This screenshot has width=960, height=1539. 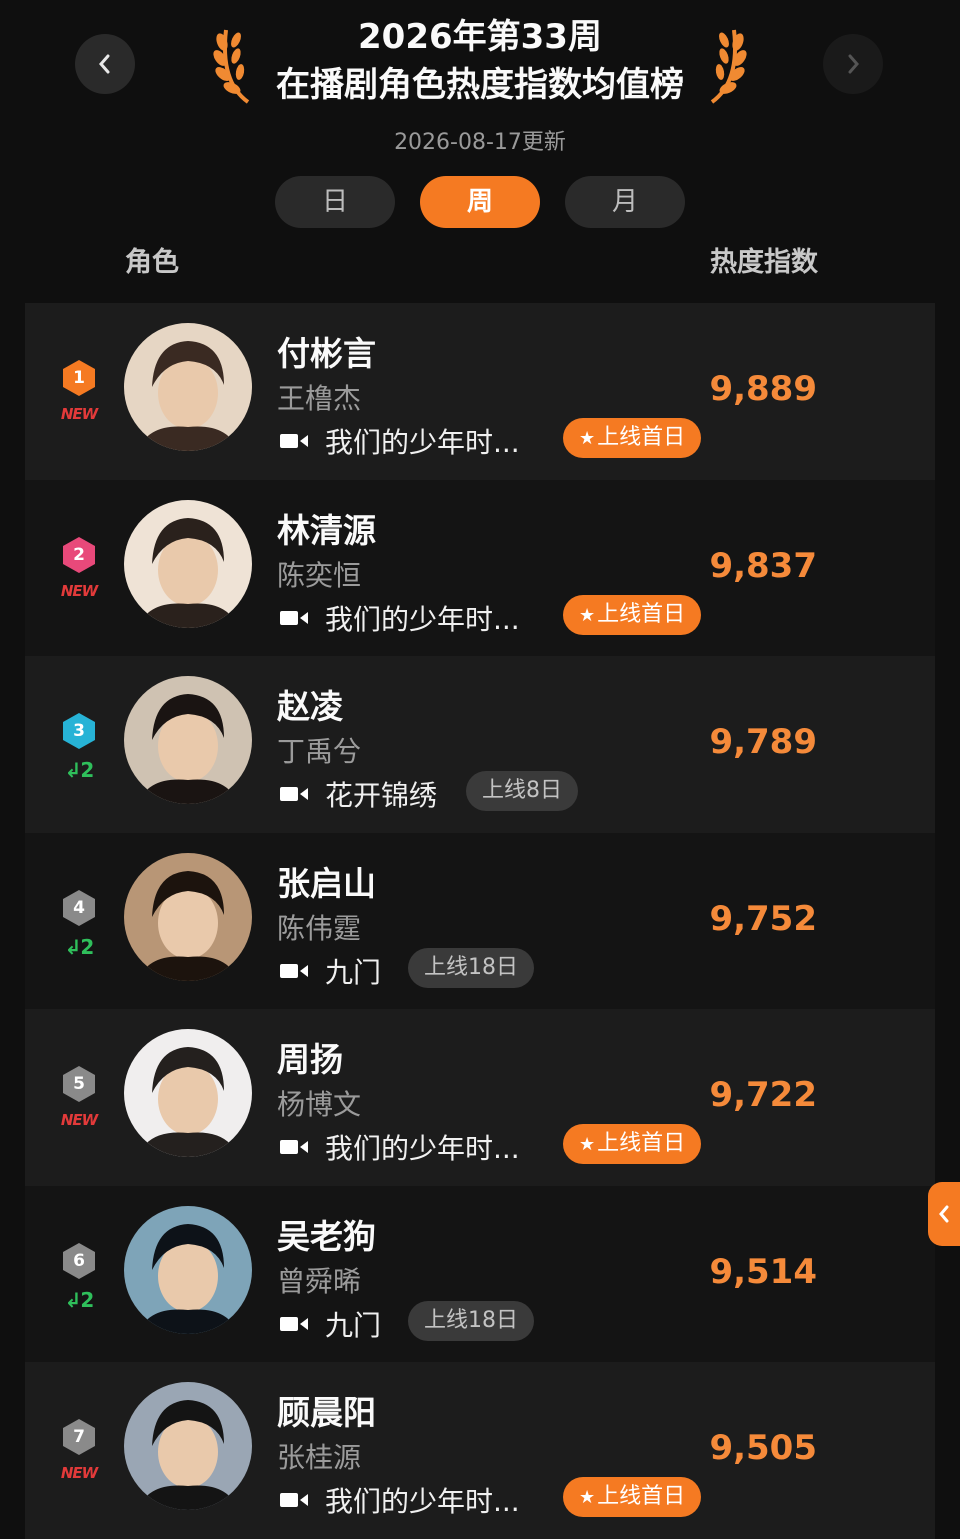 I want to click on table-row: 2 NEW 林清源 陈奕恒 我们的少年时... ★上线首日 9,837, so click(x=480, y=567).